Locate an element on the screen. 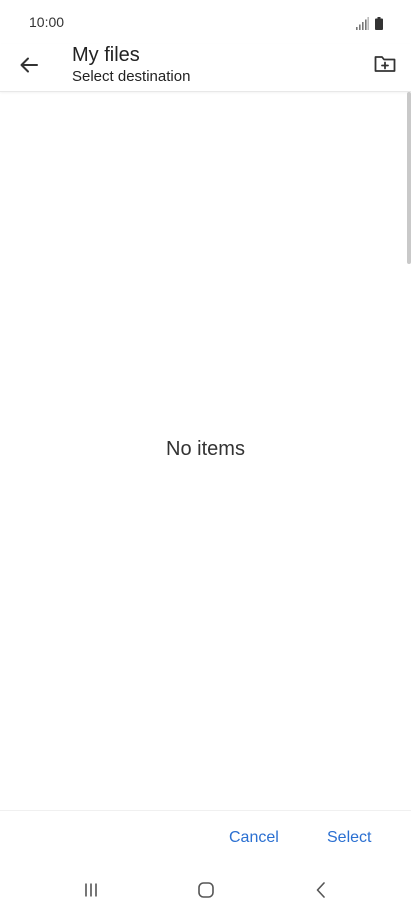 This screenshot has height=914, width=411. new-folder-icon is located at coordinates (385, 64).